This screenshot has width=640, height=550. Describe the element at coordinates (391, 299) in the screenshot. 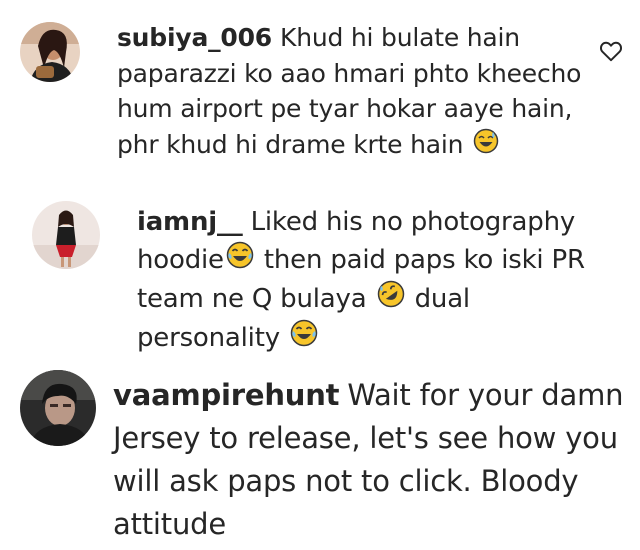

I see `rofl-emoji-icon` at that location.